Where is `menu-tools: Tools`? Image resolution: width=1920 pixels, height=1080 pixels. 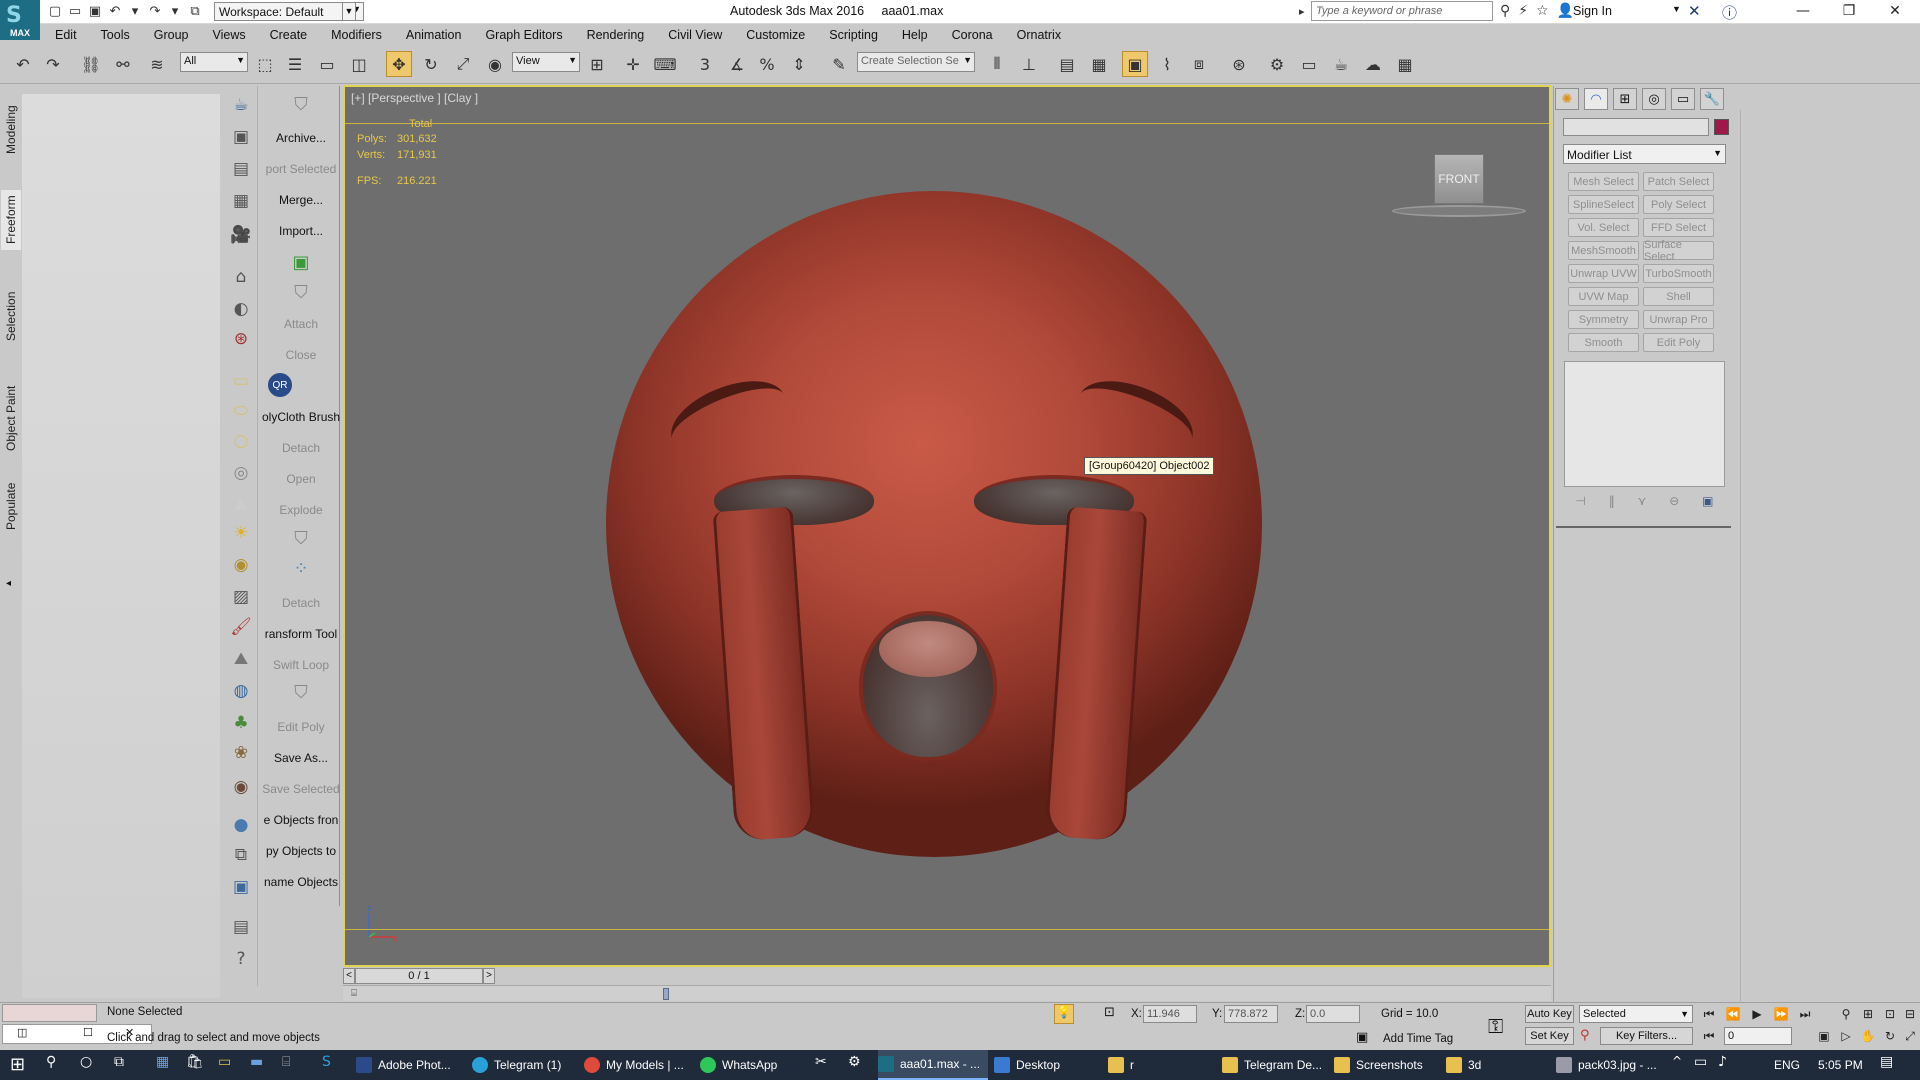 menu-tools: Tools is located at coordinates (115, 35).